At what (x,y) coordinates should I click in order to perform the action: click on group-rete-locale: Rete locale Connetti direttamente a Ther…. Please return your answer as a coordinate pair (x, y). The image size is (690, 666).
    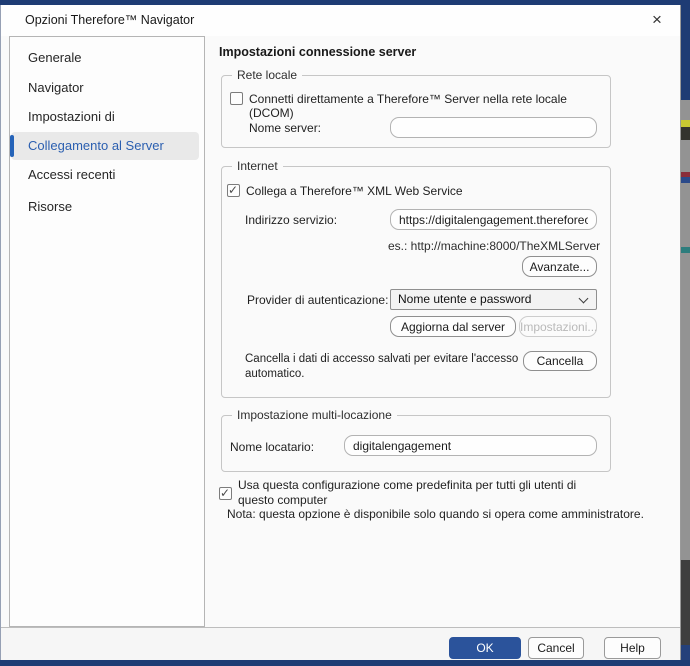
    Looking at the image, I should click on (416, 108).